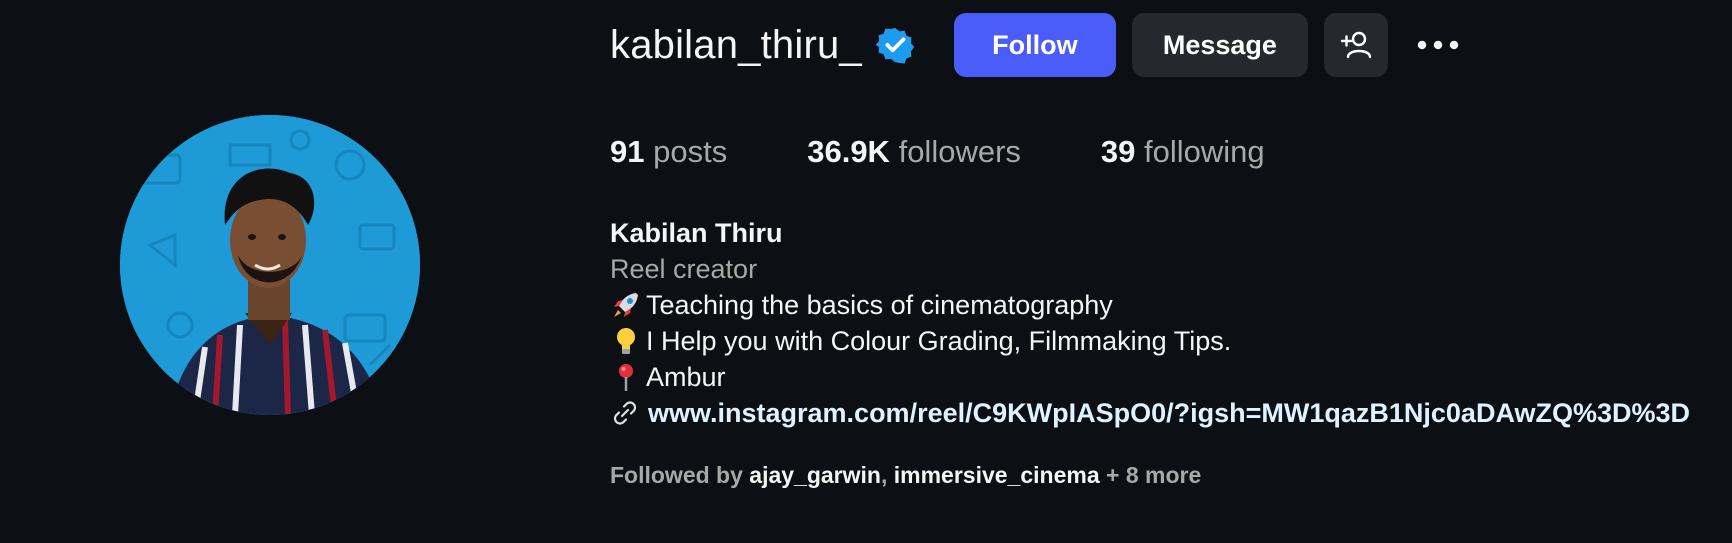 Image resolution: width=1732 pixels, height=543 pixels. What do you see at coordinates (696, 233) in the screenshot?
I see `profile-full-name: Kabilan Thiru` at bounding box center [696, 233].